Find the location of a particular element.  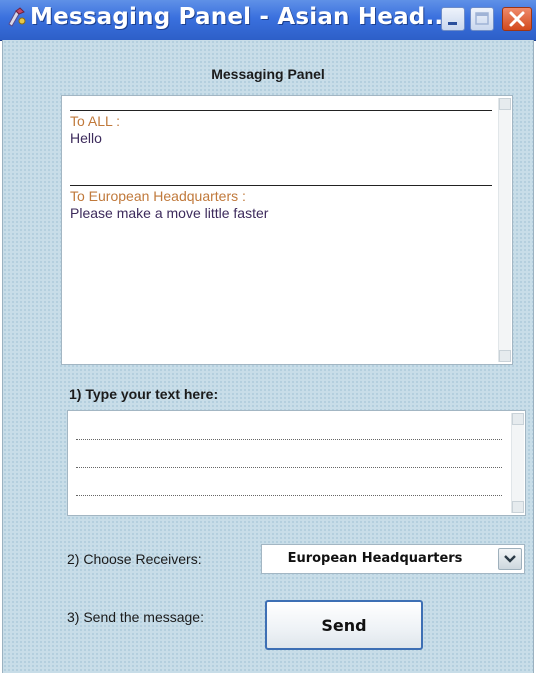

message-history-scrollbar is located at coordinates (504, 230).